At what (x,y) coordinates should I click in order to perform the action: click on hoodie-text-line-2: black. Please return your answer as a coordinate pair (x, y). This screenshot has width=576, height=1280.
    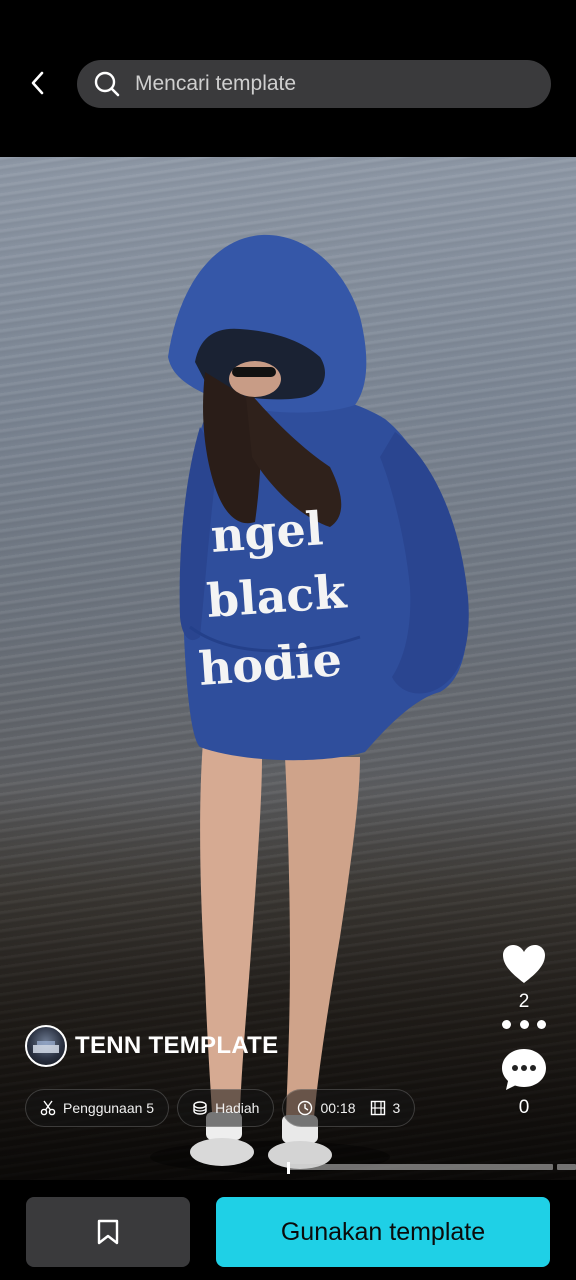
    Looking at the image, I should click on (277, 596).